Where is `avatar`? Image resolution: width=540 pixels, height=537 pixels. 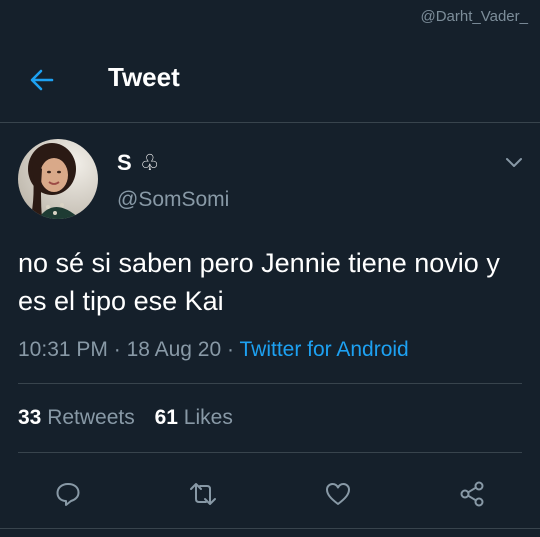
avatar is located at coordinates (58, 179).